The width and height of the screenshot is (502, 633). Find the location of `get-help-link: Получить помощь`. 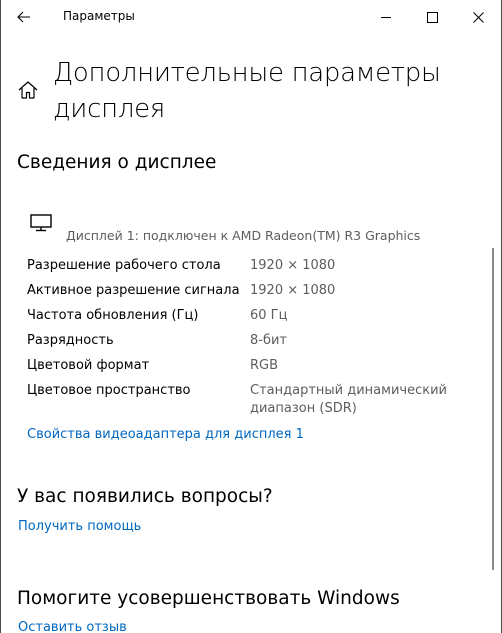

get-help-link: Получить помощь is located at coordinates (79, 526).